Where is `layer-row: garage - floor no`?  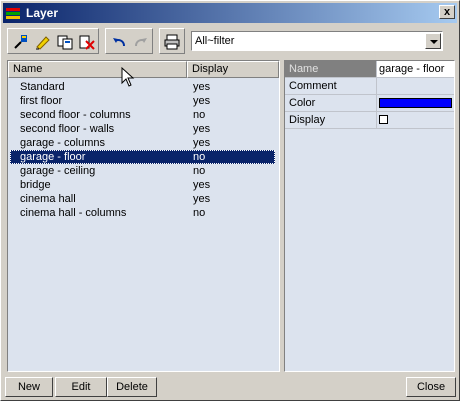
layer-row: garage - floor no is located at coordinates (142, 157).